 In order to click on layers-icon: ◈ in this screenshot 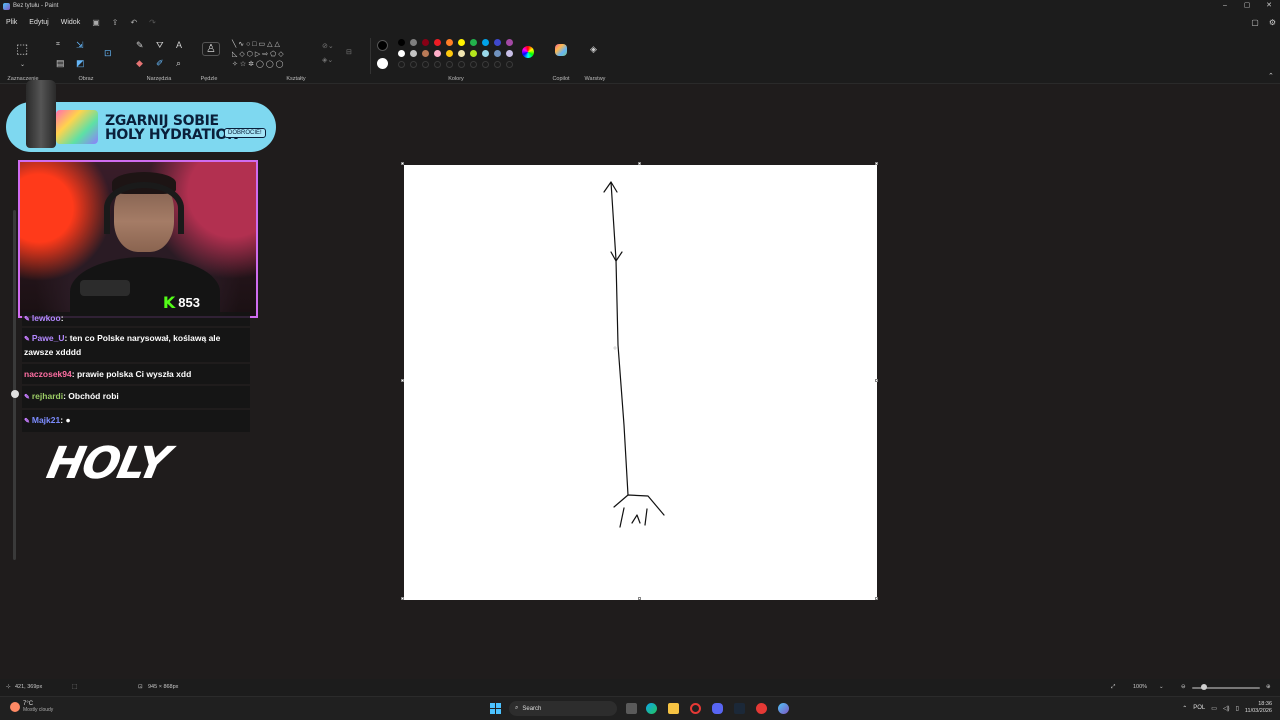, I will do `click(593, 49)`.